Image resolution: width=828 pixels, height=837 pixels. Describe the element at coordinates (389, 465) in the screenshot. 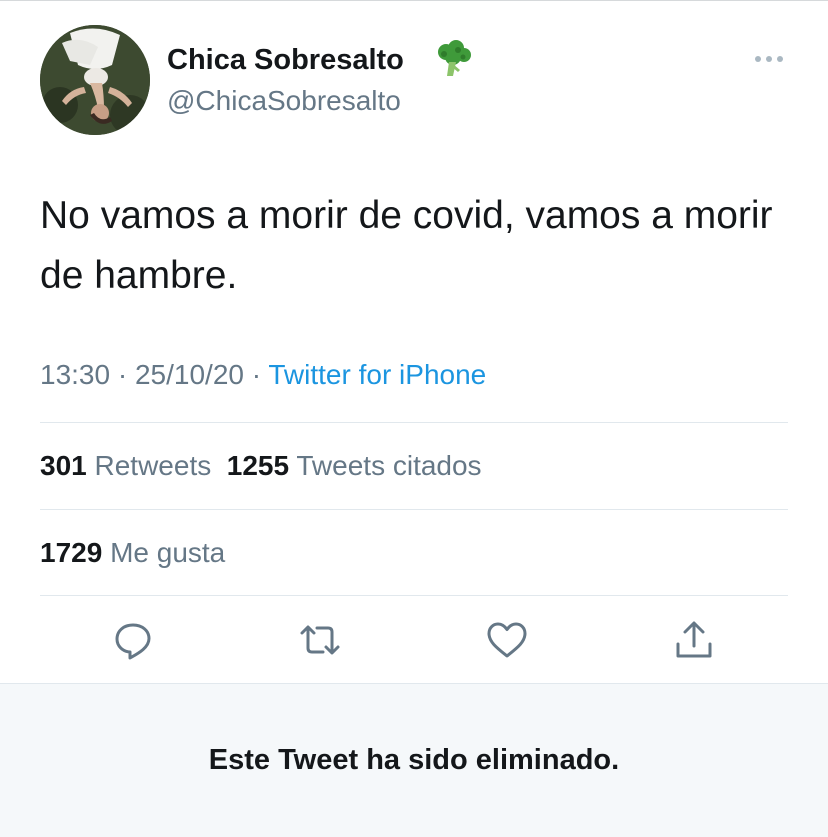

I see `quote-tweets-label: Tweets citados` at that location.